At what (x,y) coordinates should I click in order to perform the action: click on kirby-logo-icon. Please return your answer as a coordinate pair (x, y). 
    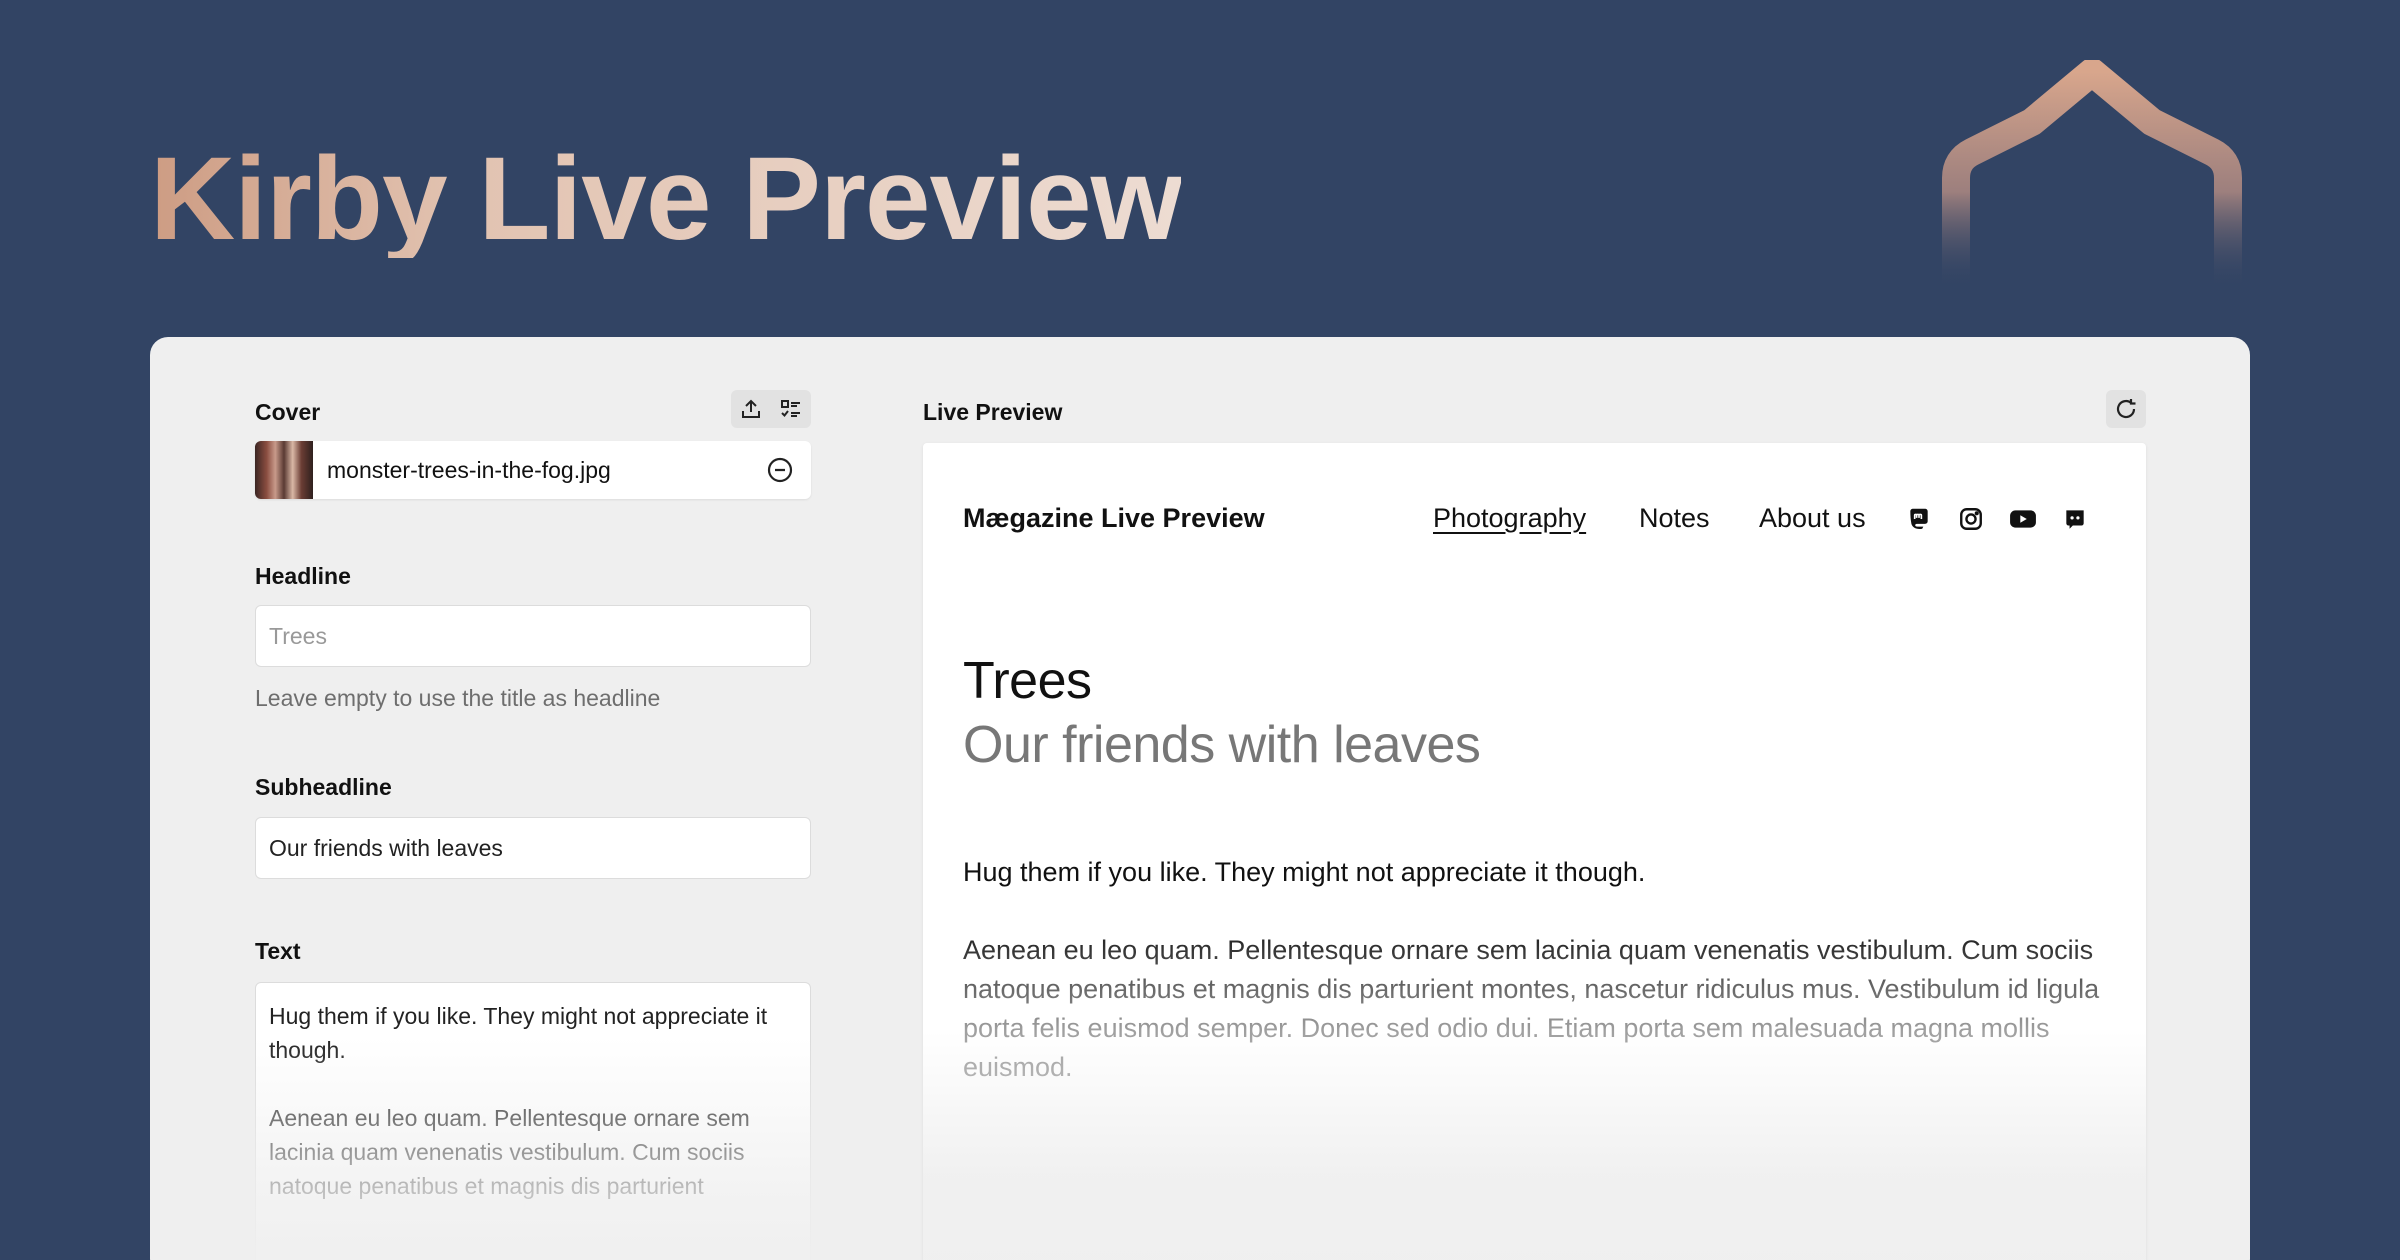
    Looking at the image, I should click on (2092, 175).